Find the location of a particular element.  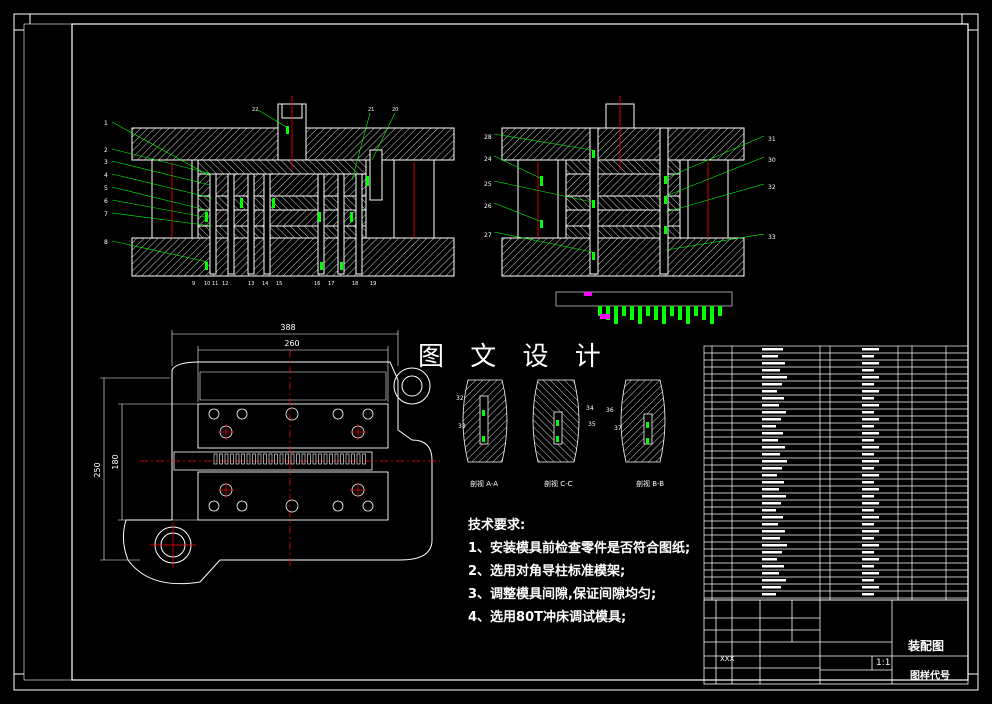

dim-inner-height: 180 is located at coordinates (115, 461).